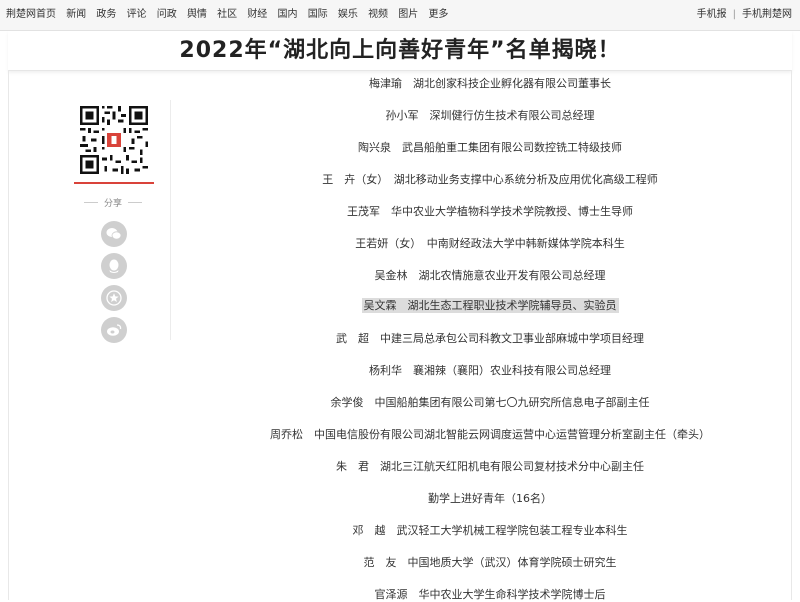 This screenshot has width=800, height=602. I want to click on nav-link-domestic: 国内, so click(288, 14).